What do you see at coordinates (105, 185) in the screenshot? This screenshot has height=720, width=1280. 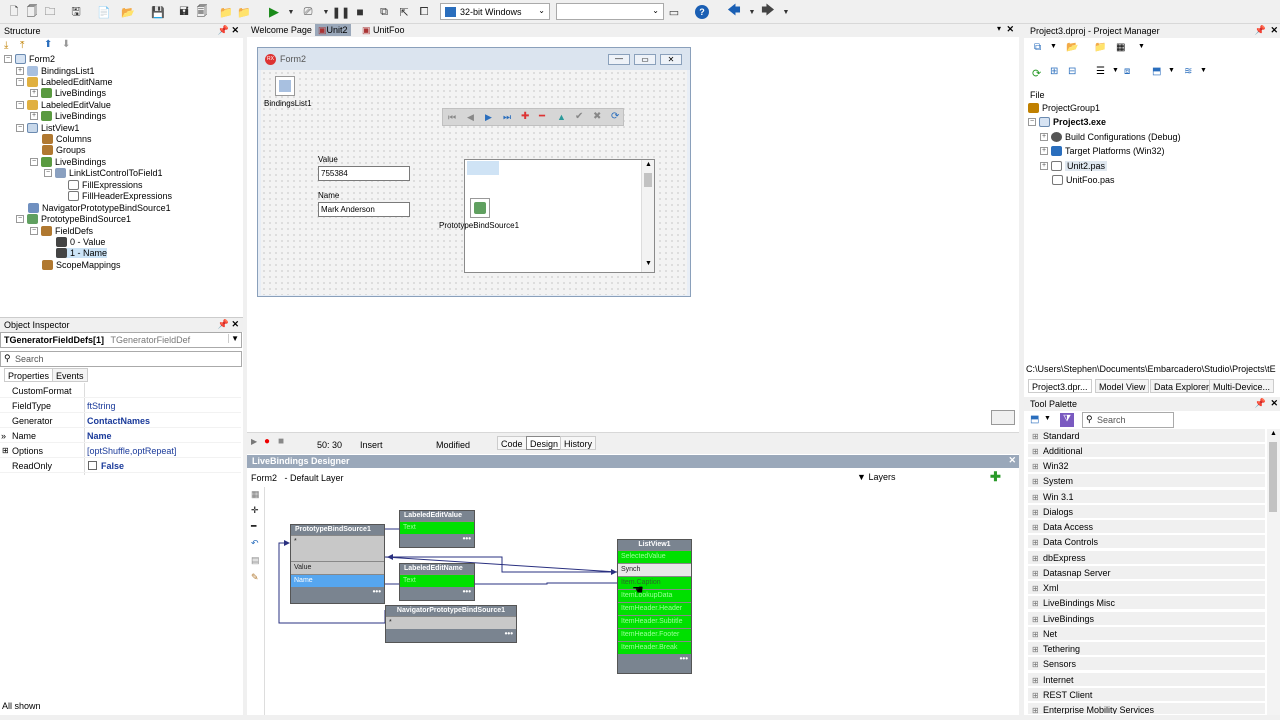 I see `tree-item: FillExpressions` at bounding box center [105, 185].